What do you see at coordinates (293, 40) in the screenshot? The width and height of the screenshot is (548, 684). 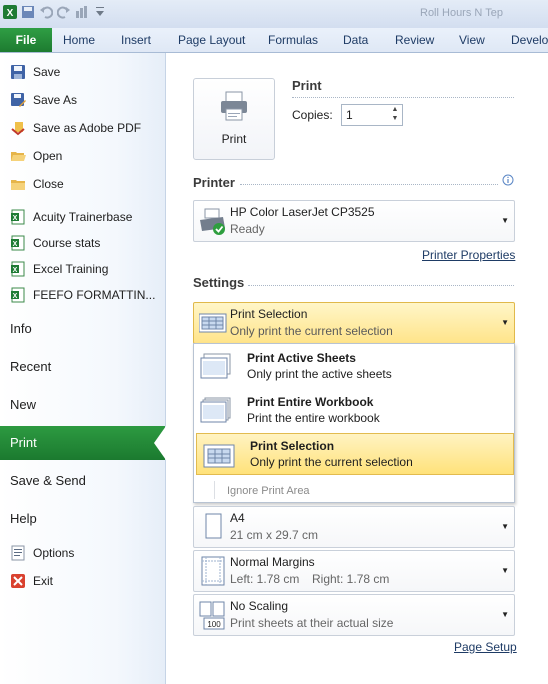 I see `tab-formulas: Formulas` at bounding box center [293, 40].